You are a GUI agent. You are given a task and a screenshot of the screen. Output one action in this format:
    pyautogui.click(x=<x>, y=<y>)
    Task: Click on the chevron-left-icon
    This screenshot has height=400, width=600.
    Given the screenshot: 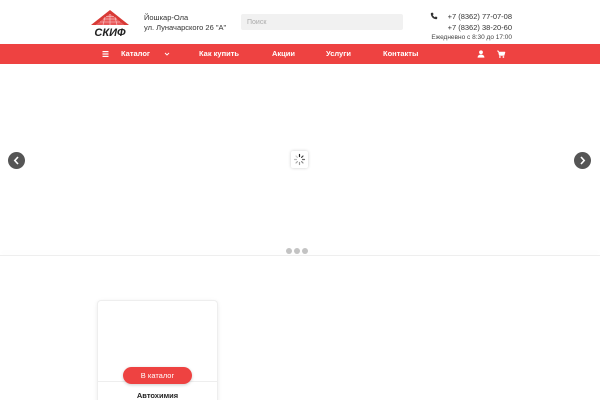 What is the action you would take?
    pyautogui.click(x=16, y=160)
    